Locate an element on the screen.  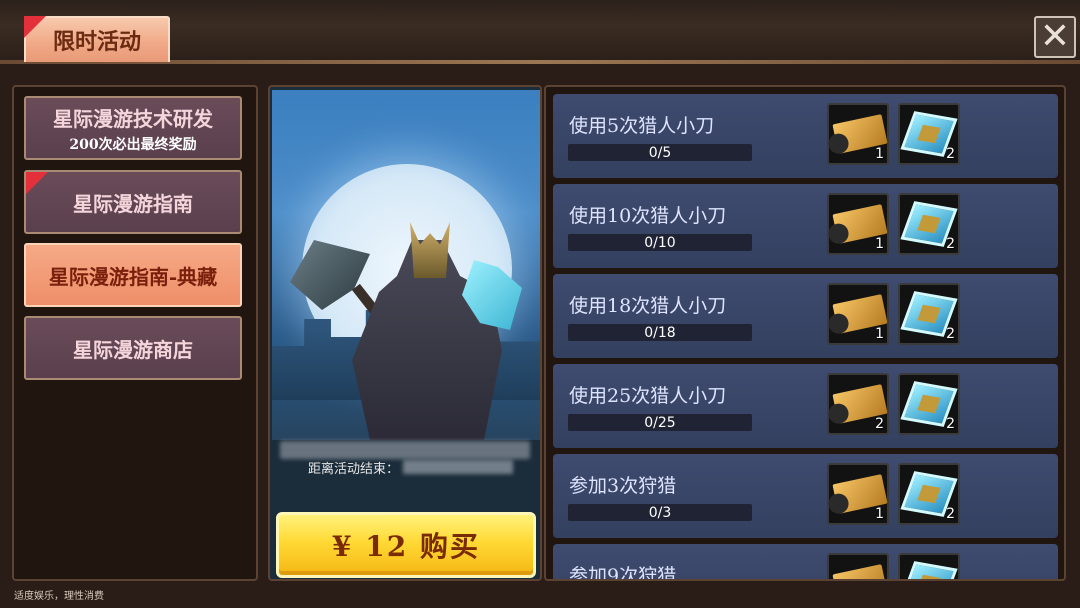
task-progress-text: 0/5 is located at coordinates (660, 152).